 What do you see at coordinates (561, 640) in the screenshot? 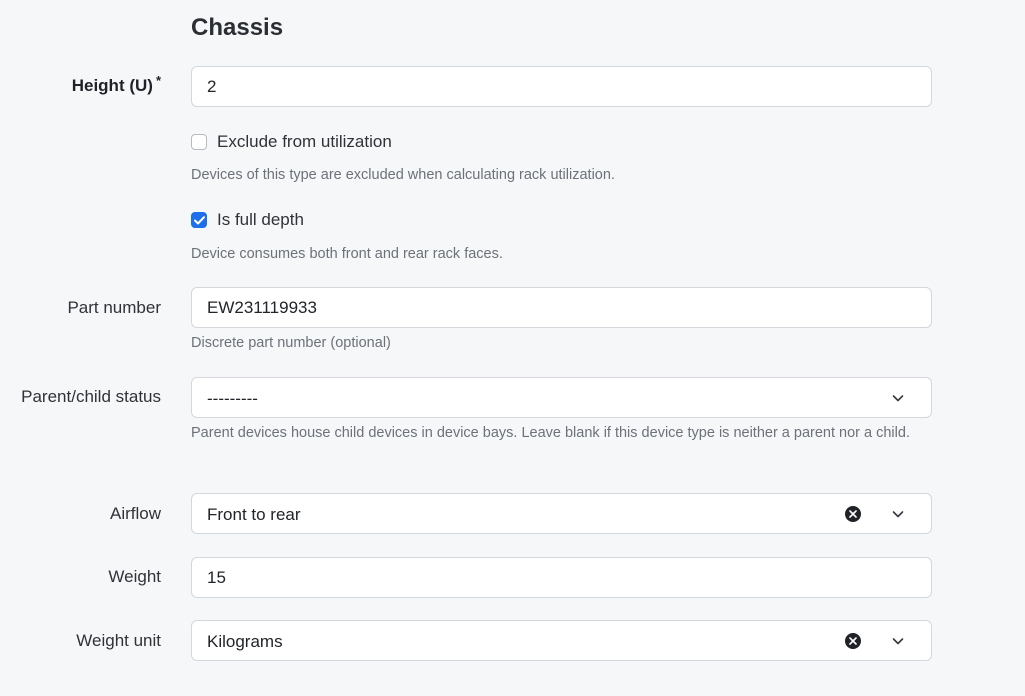
I see `weight-unit-select: Kilograms` at bounding box center [561, 640].